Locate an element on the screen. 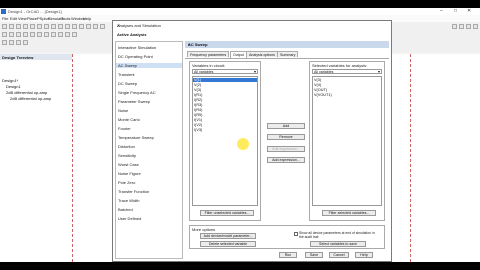  redo-icon is located at coordinates (60, 26).